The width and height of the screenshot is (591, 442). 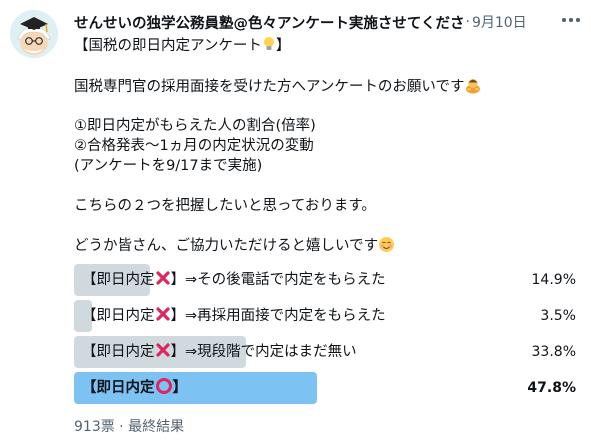 What do you see at coordinates (163, 386) in the screenshot?
I see `red-circle-icon` at bounding box center [163, 386].